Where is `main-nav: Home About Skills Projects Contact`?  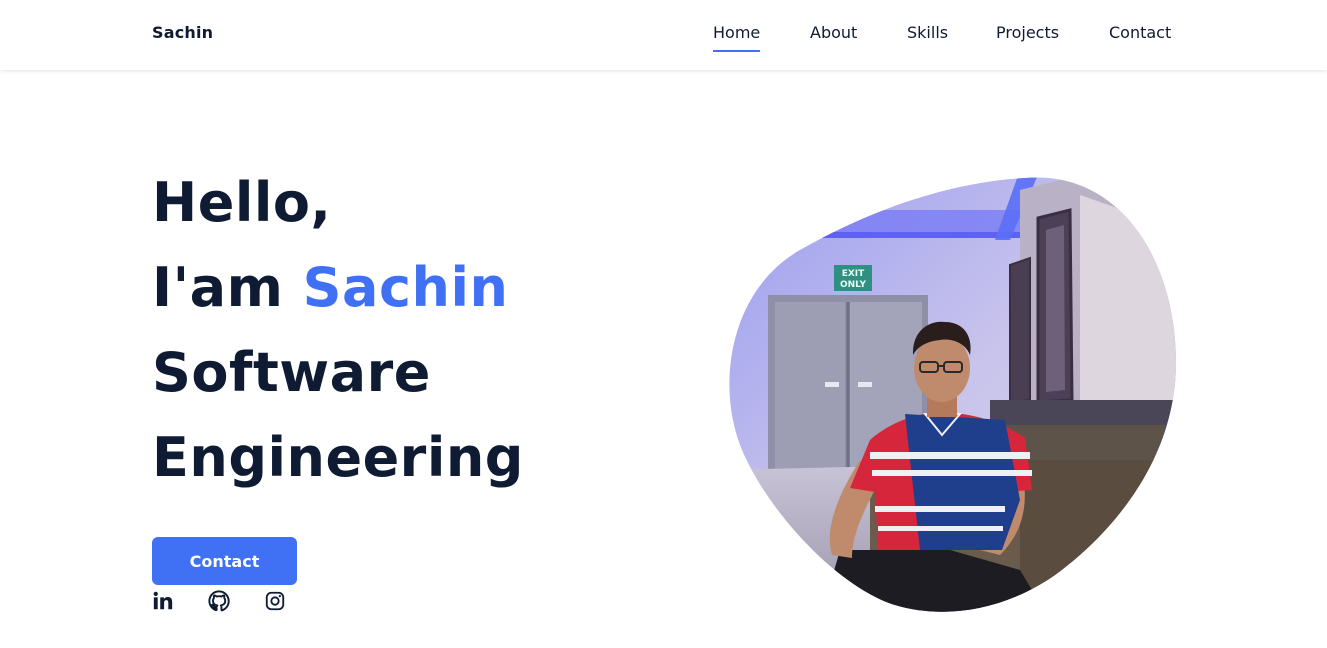 main-nav: Home About Skills Projects Contact is located at coordinates (663, 43).